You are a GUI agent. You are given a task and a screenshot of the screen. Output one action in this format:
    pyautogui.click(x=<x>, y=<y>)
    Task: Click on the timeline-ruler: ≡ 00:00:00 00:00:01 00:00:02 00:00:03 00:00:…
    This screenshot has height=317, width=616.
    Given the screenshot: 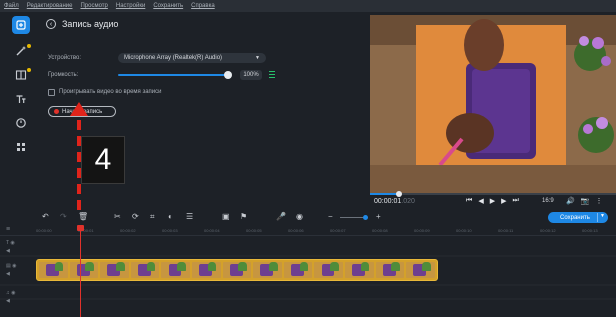 What is the action you would take?
    pyautogui.click(x=308, y=230)
    